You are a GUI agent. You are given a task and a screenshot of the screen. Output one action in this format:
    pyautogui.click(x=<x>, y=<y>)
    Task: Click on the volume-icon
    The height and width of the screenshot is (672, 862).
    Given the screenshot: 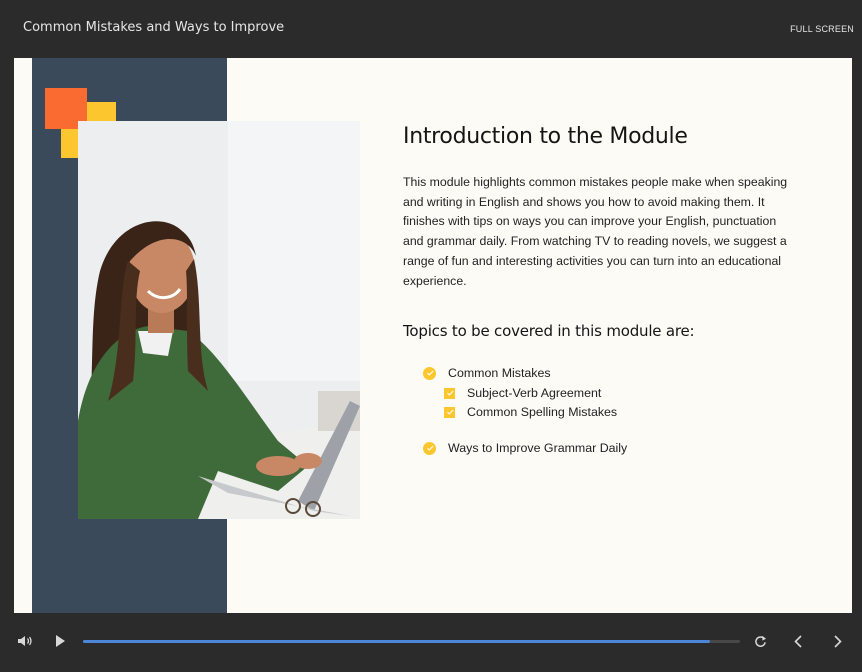 What is the action you would take?
    pyautogui.click(x=25, y=641)
    